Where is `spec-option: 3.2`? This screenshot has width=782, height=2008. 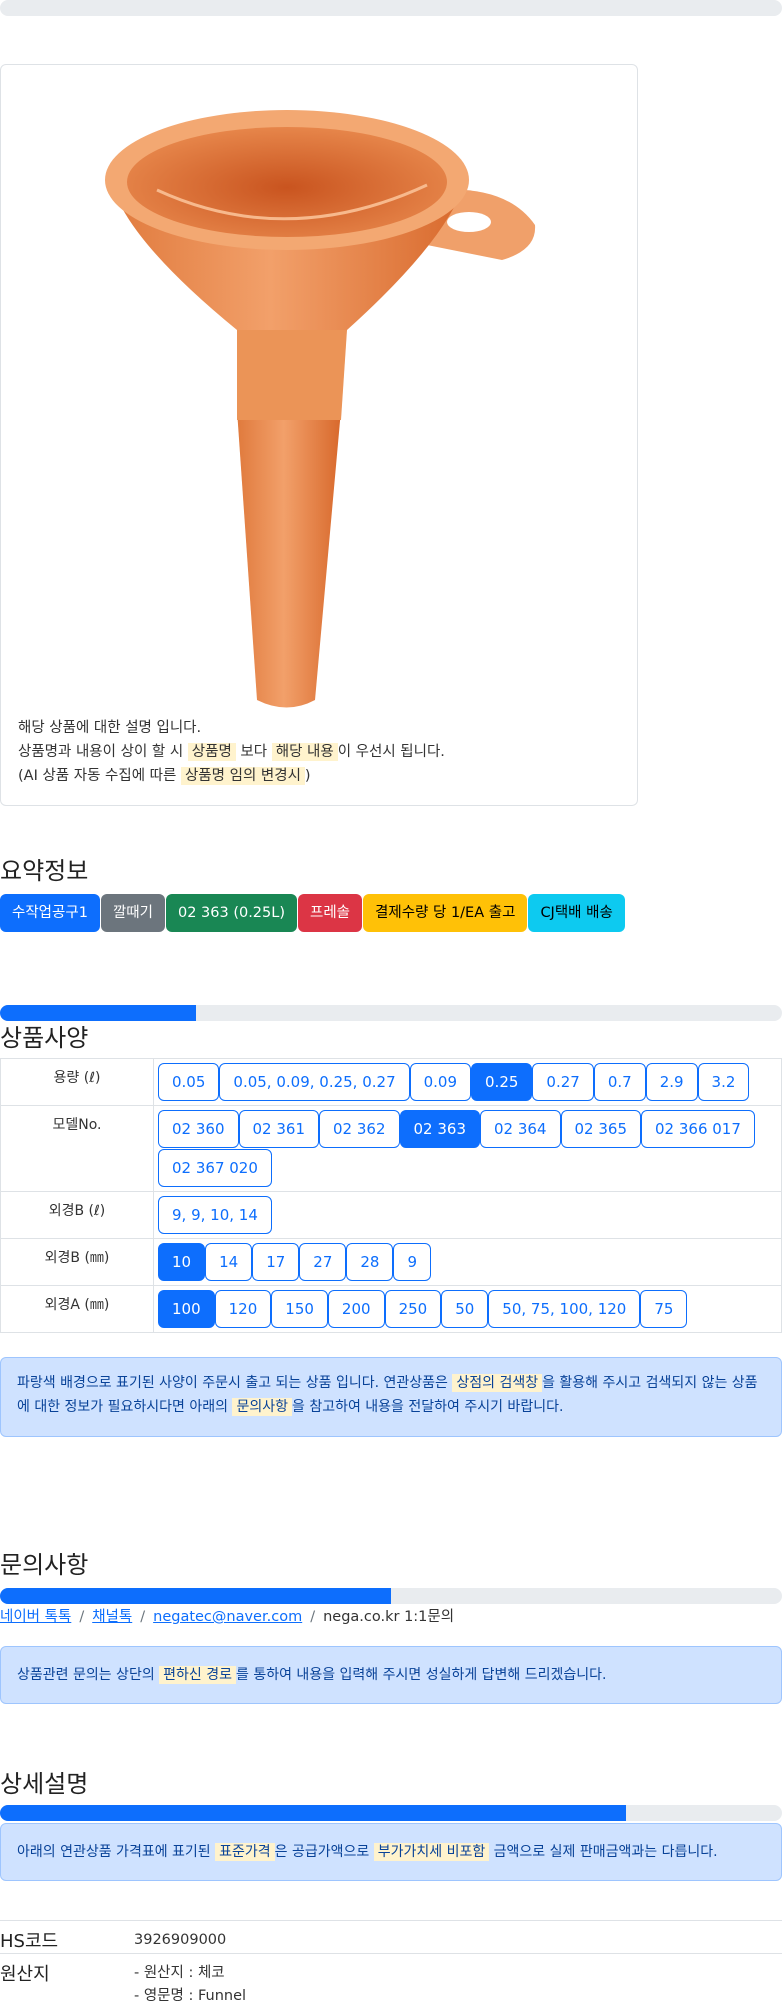 spec-option: 3.2 is located at coordinates (723, 1082).